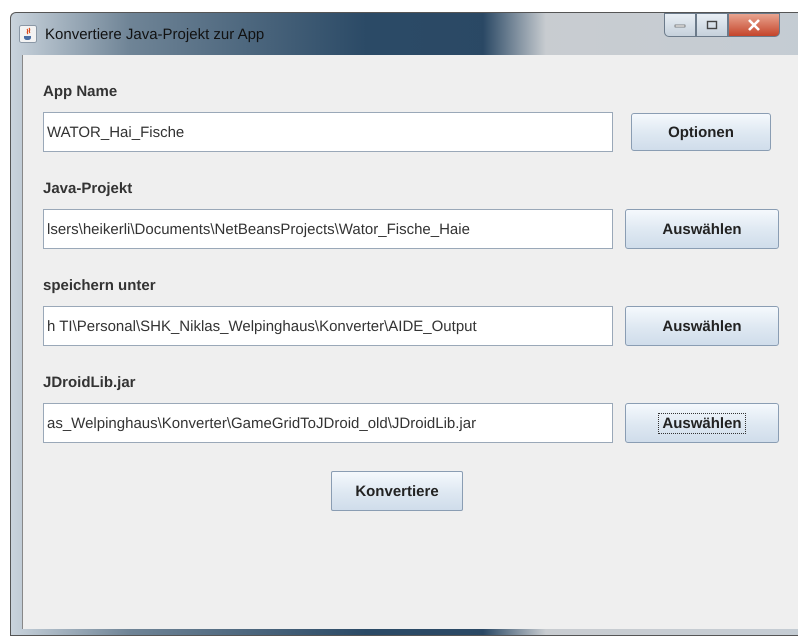 Image resolution: width=798 pixels, height=641 pixels. I want to click on text-field: h TI\Personal\SHK_Niklas_Welpinghaus\Konverter\AIDE_Output, so click(328, 326).